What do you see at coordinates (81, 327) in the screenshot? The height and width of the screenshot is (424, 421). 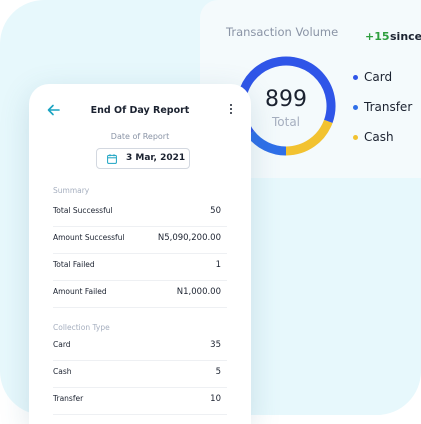 I see `collection-type-label: Collection Type` at bounding box center [81, 327].